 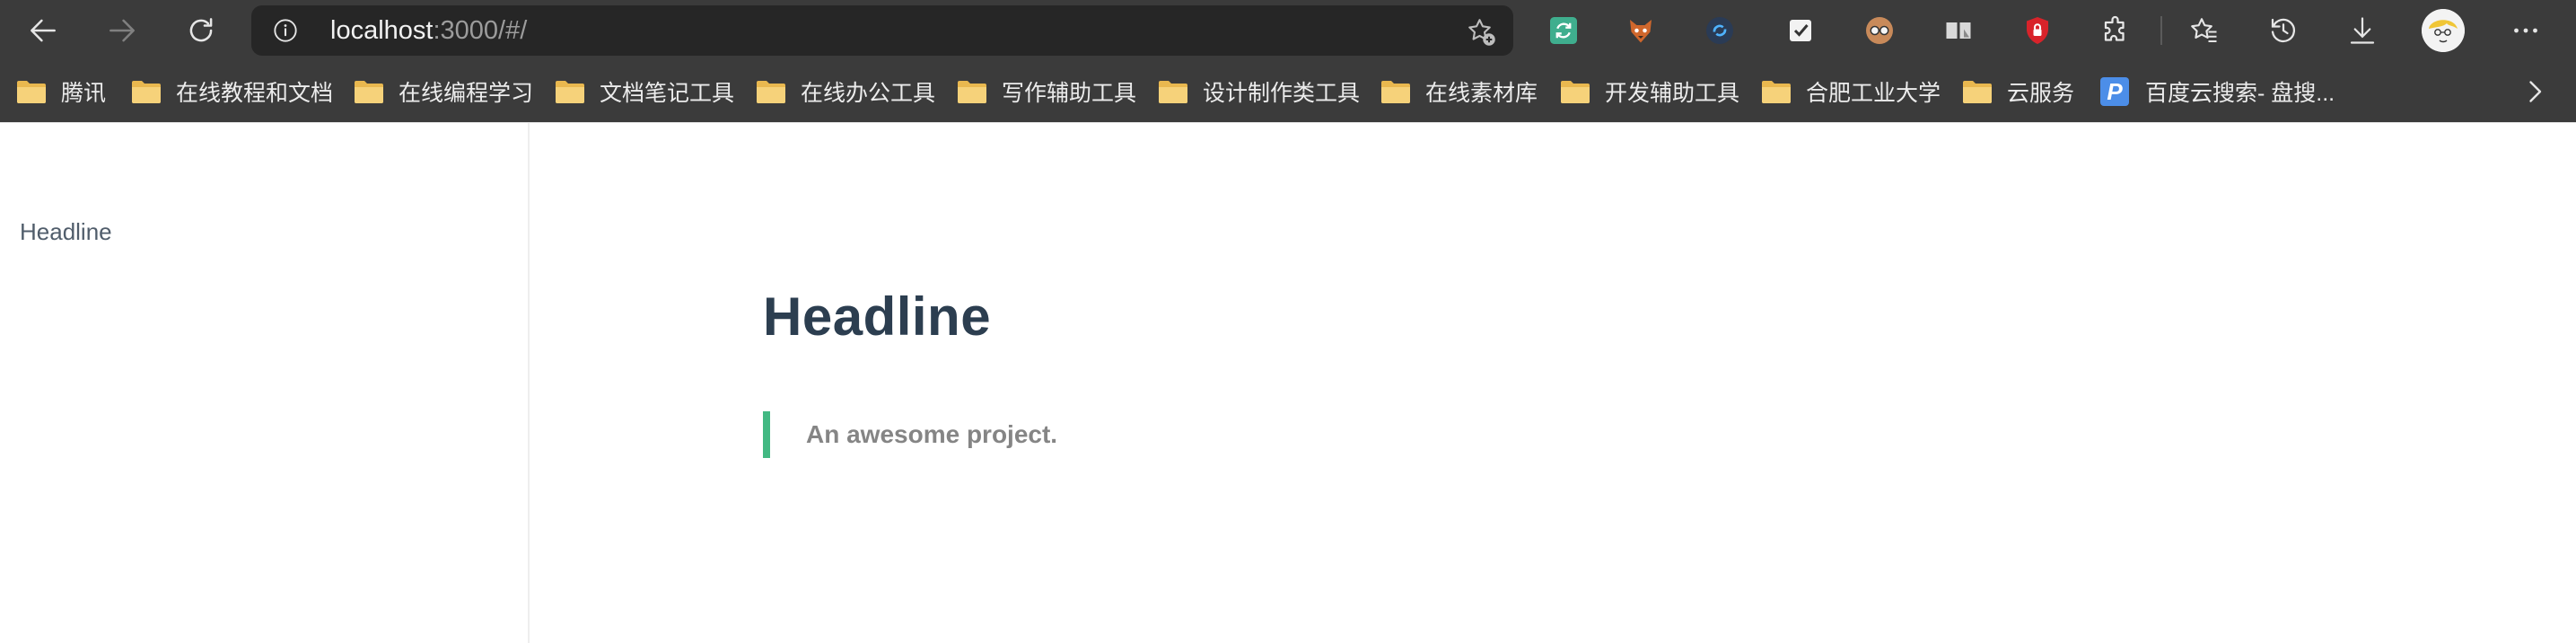 What do you see at coordinates (1879, 30) in the screenshot?
I see `glasses-extension-icon` at bounding box center [1879, 30].